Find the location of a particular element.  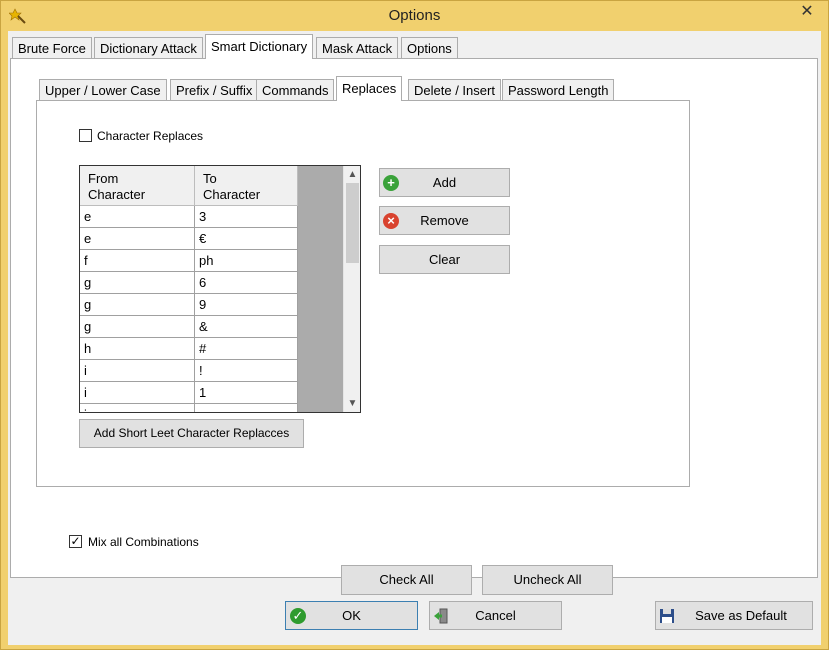

table-row: e3 is located at coordinates (189, 217).